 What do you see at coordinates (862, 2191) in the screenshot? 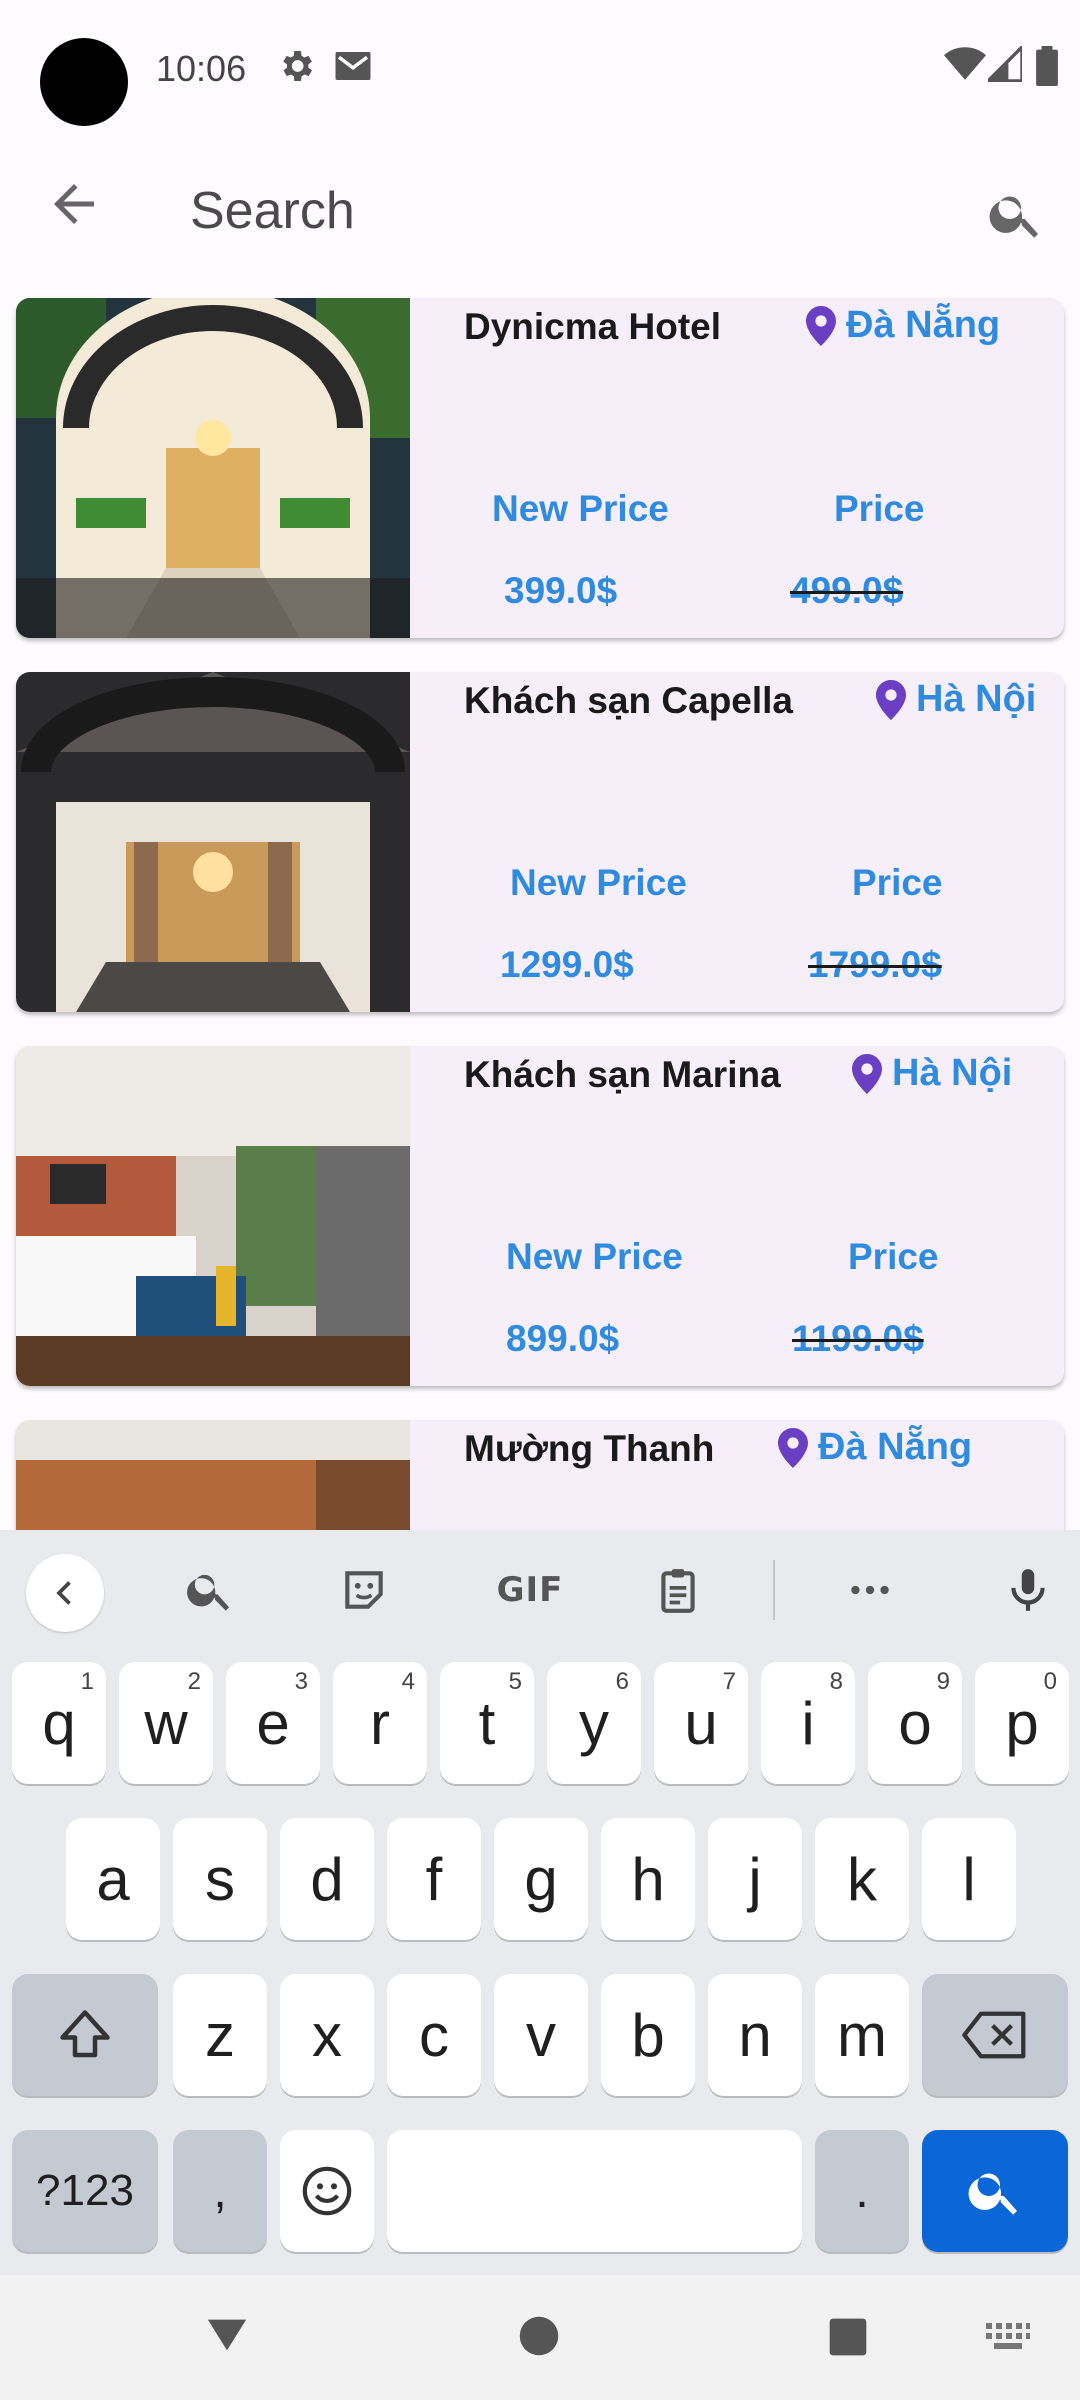
I see `period-key: .` at bounding box center [862, 2191].